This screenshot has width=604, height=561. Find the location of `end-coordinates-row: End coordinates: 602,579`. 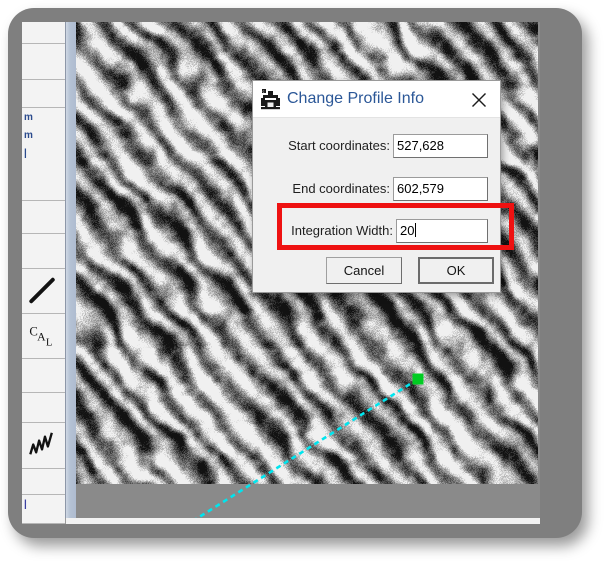

end-coordinates-row: End coordinates: 602,579 is located at coordinates (376, 190).